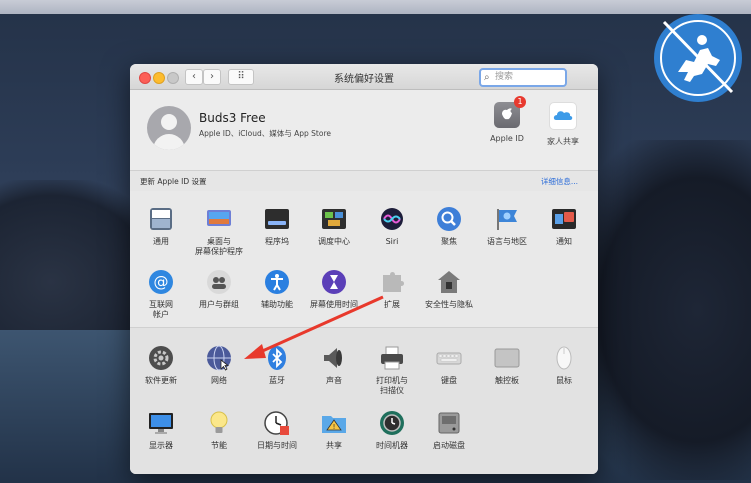  What do you see at coordinates (314, 327) in the screenshot?
I see `annotation-arrow` at bounding box center [314, 327].